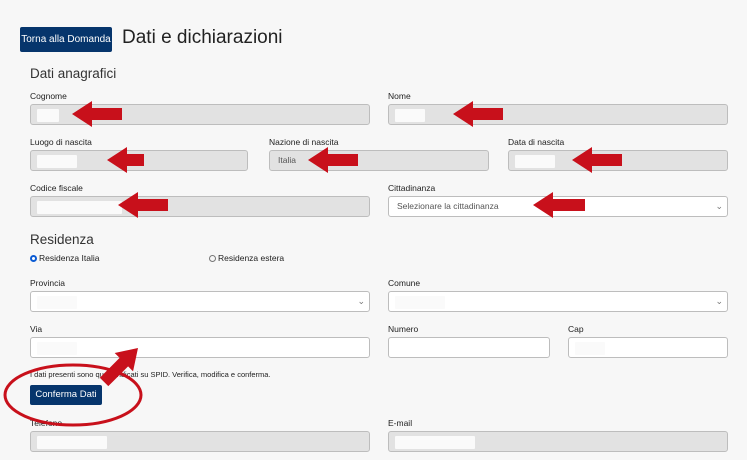 This screenshot has width=747, height=460. What do you see at coordinates (73, 395) in the screenshot?
I see `annotation-circle` at bounding box center [73, 395].